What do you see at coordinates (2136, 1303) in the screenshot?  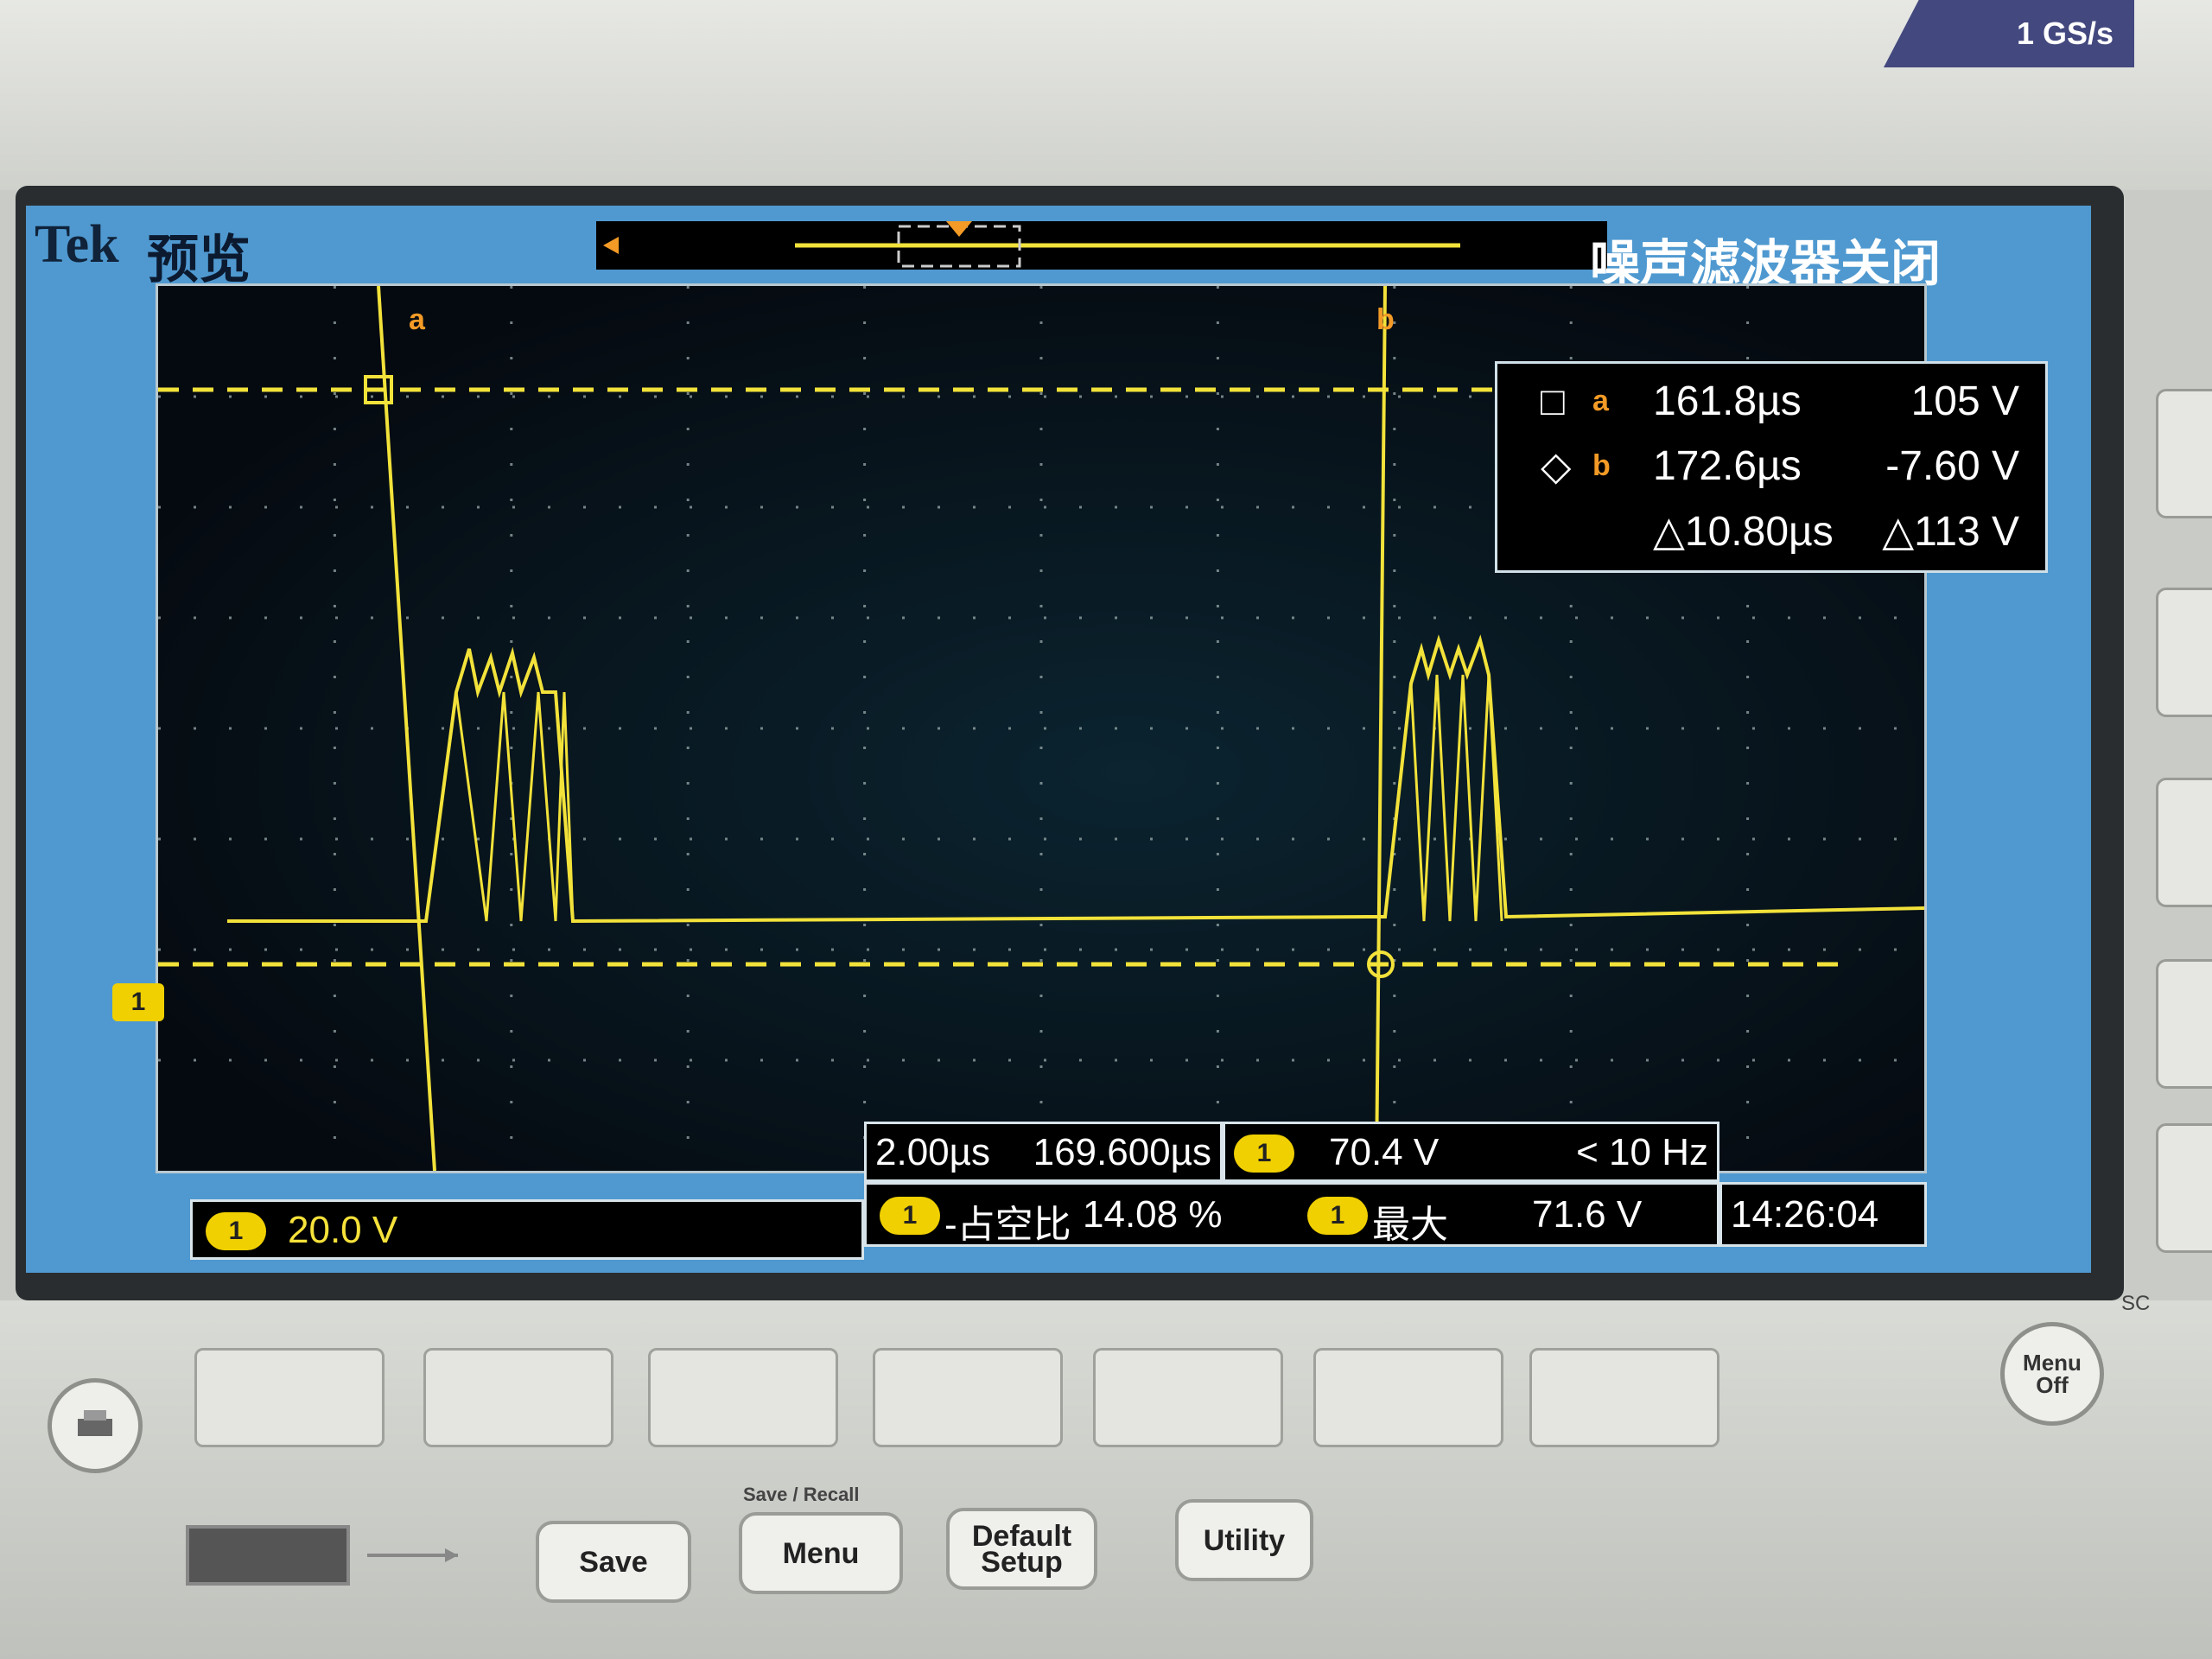 I see `sc-label: SC` at bounding box center [2136, 1303].